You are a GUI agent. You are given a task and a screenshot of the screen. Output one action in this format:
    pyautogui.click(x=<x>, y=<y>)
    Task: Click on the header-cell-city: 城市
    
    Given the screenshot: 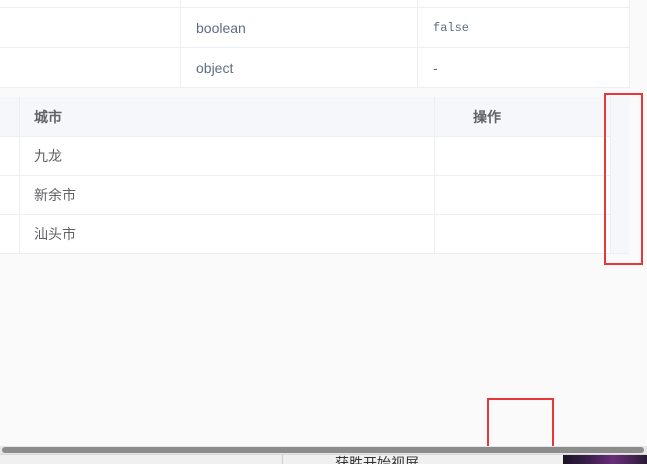 What is the action you would take?
    pyautogui.click(x=227, y=116)
    